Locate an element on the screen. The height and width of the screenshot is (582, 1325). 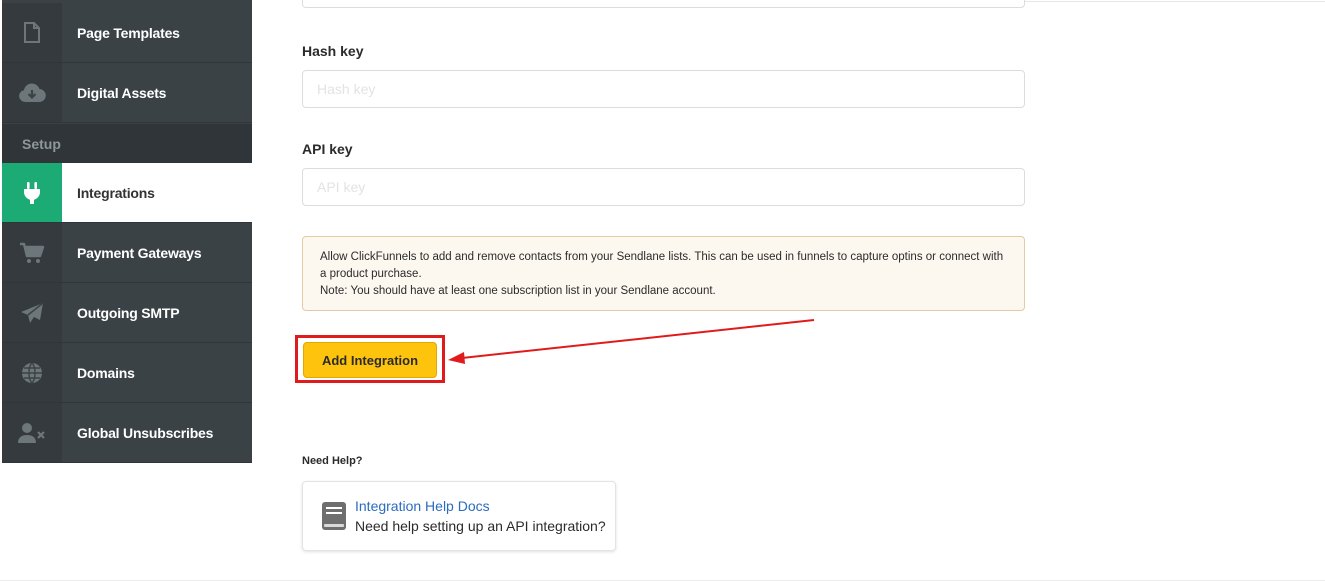
sidebar-item-label: Outgoing SMTP is located at coordinates (128, 312).